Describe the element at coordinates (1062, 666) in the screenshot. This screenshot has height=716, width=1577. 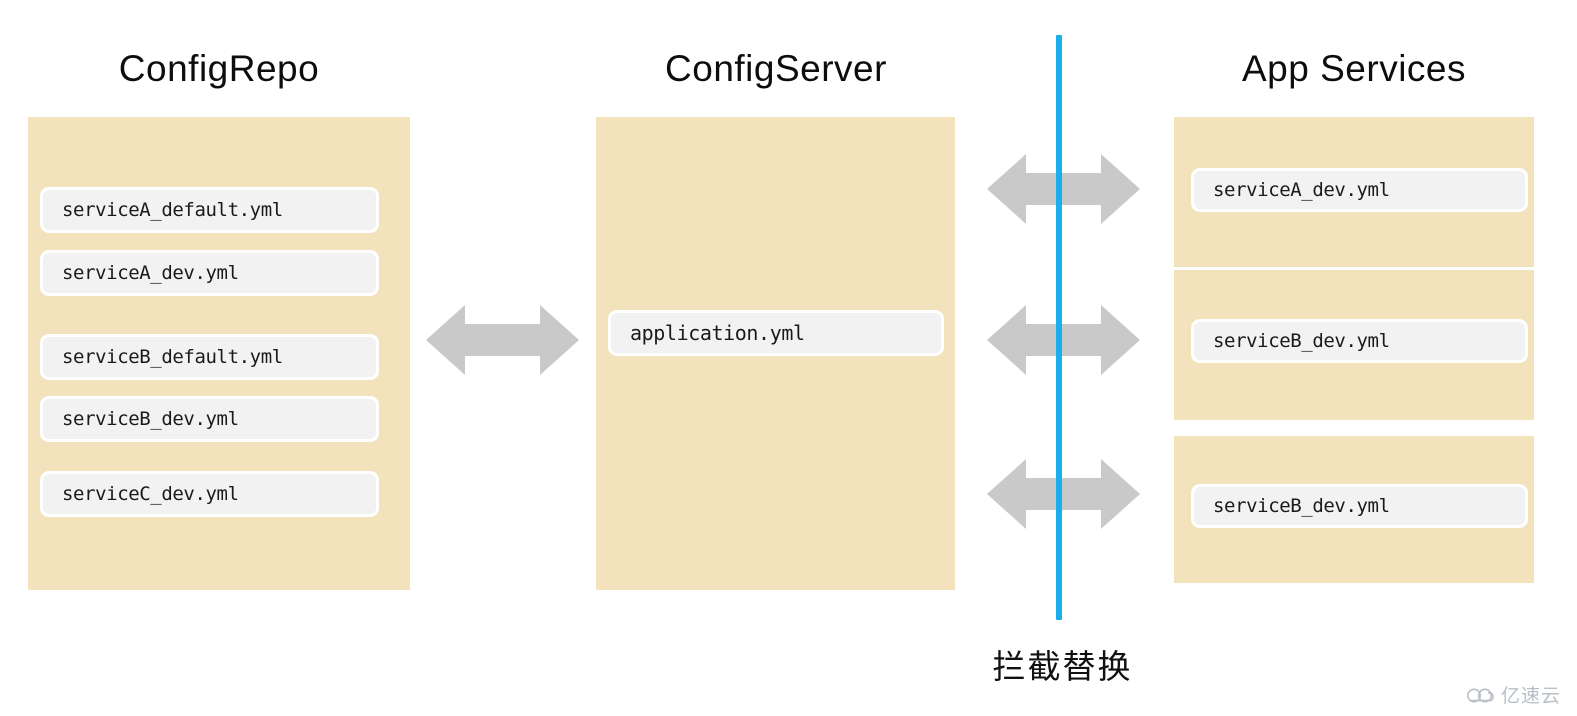
I see `interception-caption: 拦截替换` at that location.